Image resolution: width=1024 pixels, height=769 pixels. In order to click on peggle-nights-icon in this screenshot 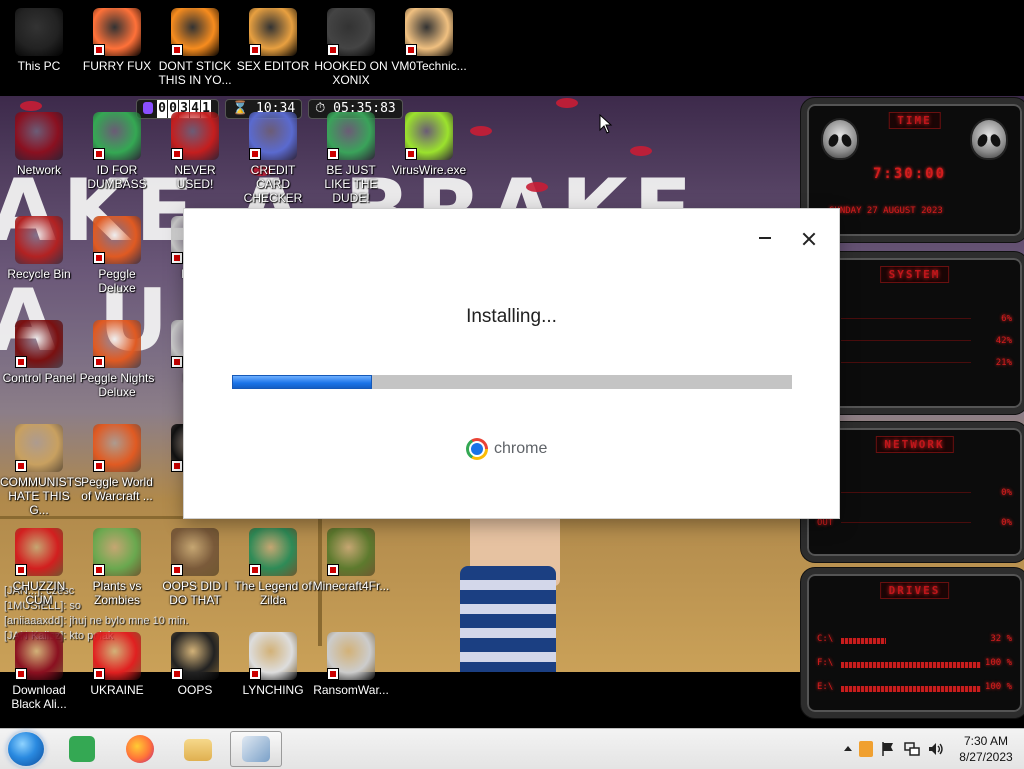, I will do `click(117, 344)`.